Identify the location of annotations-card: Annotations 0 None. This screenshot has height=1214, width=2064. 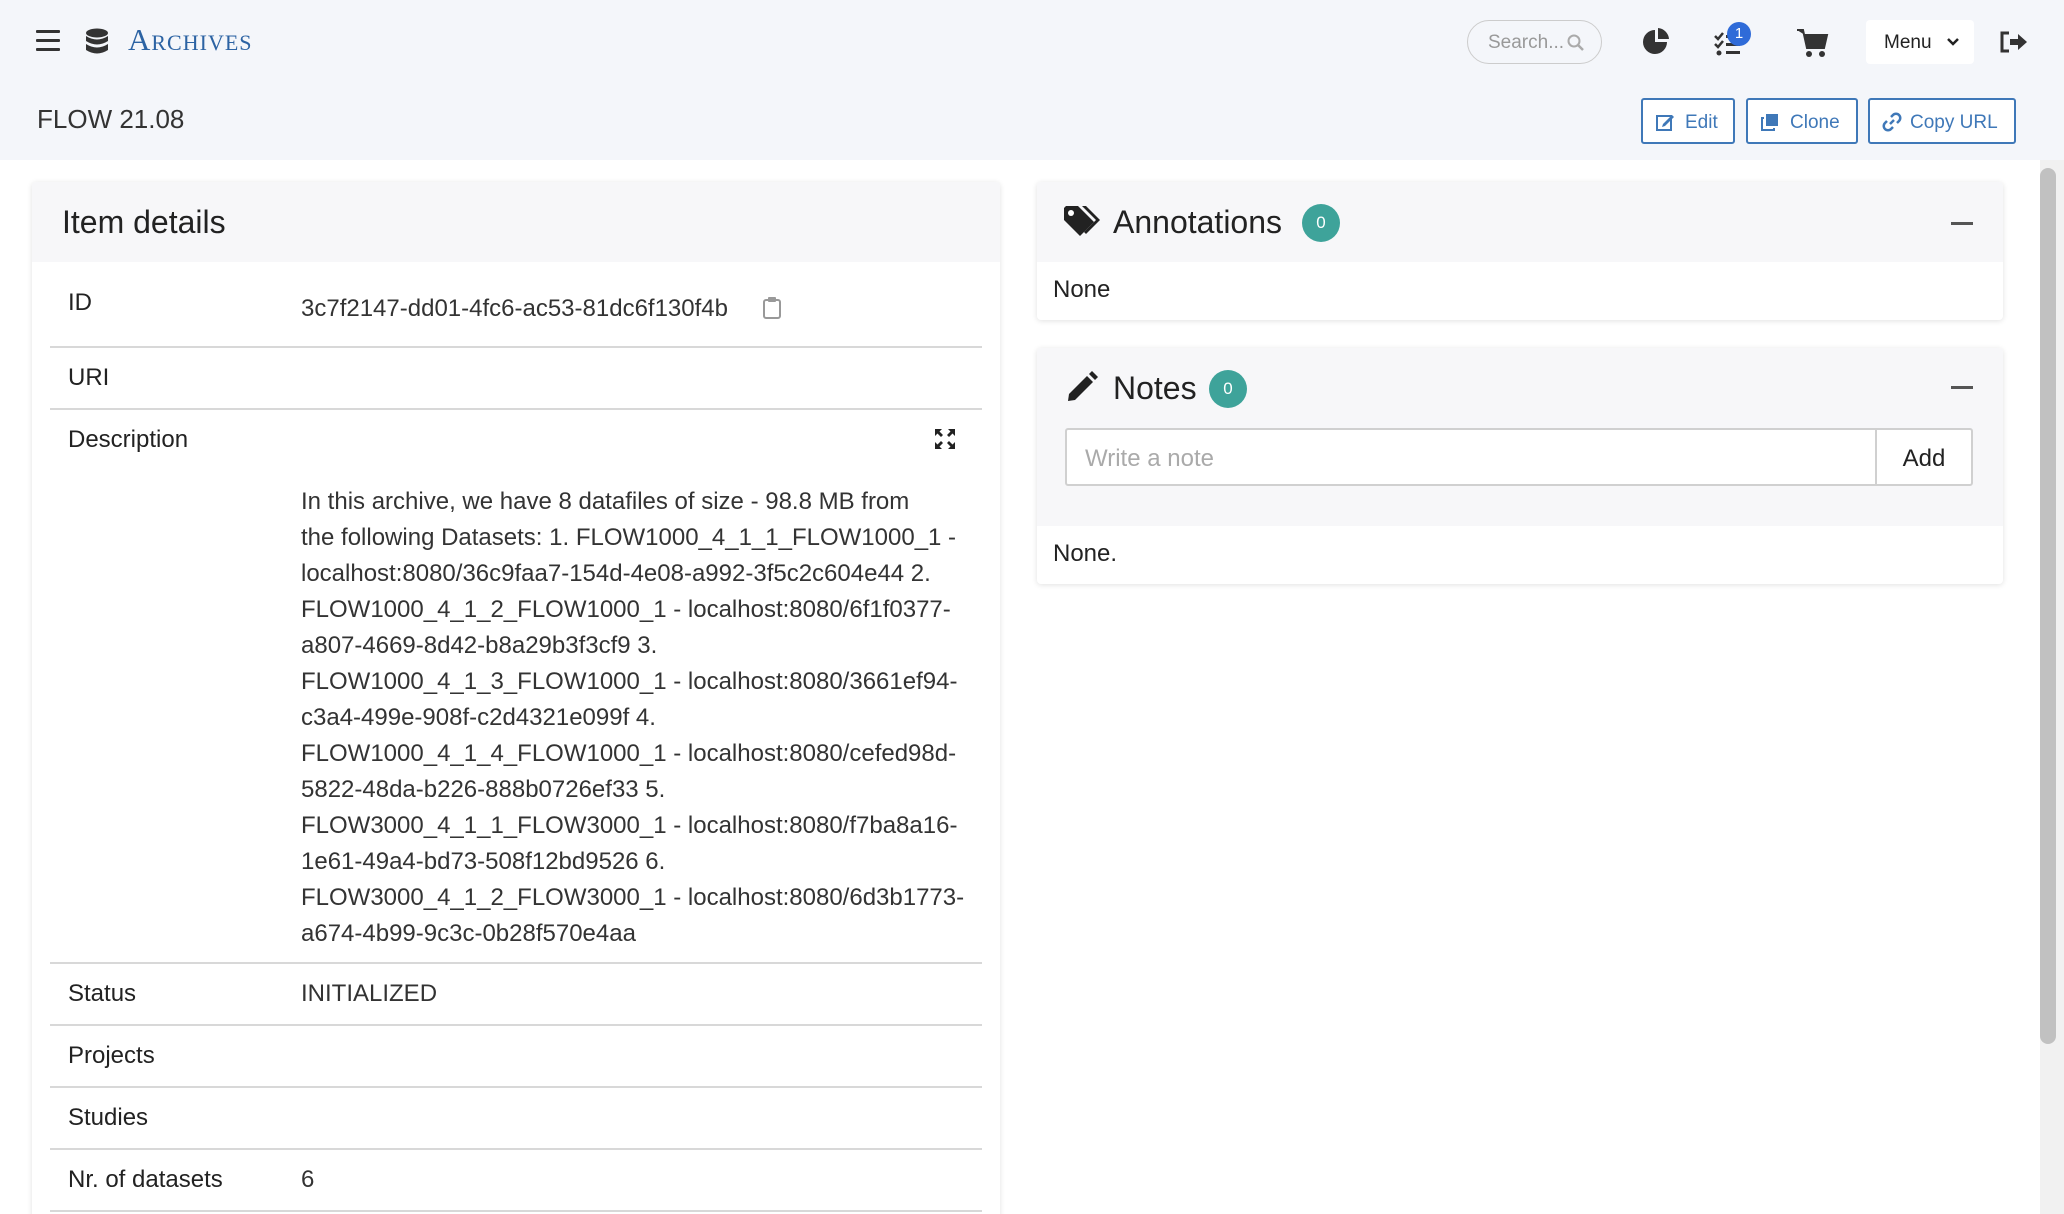
(1520, 251).